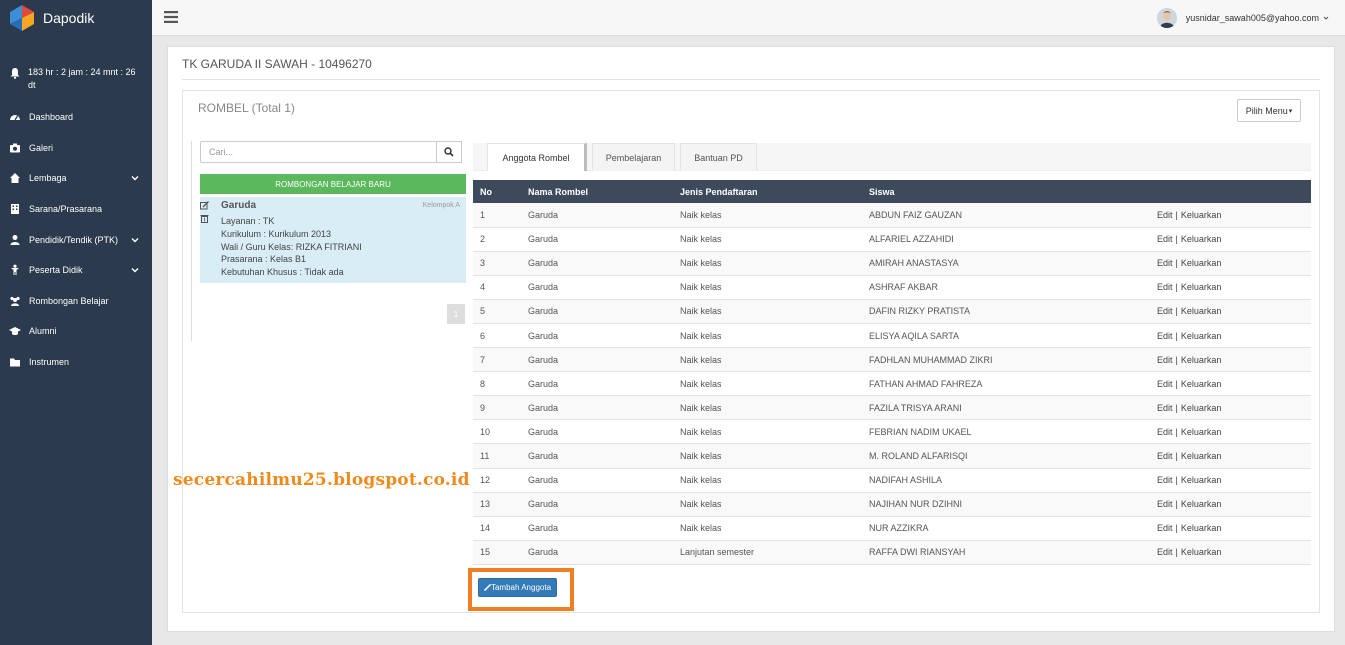 This screenshot has height=645, width=1345. I want to click on sidebar-item-lembaga: Lembaga, so click(76, 178).